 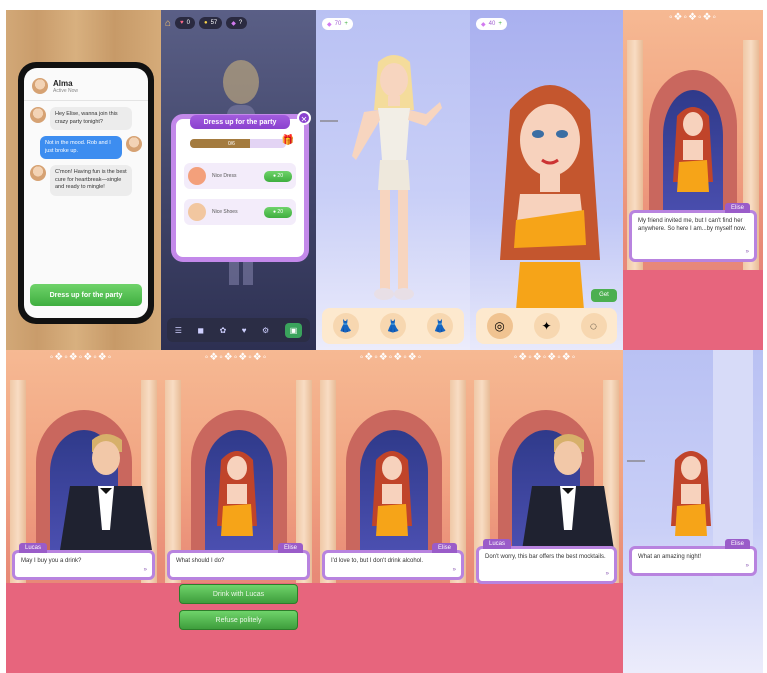 What do you see at coordinates (205, 23) in the screenshot?
I see `coin-icon: ●` at bounding box center [205, 23].